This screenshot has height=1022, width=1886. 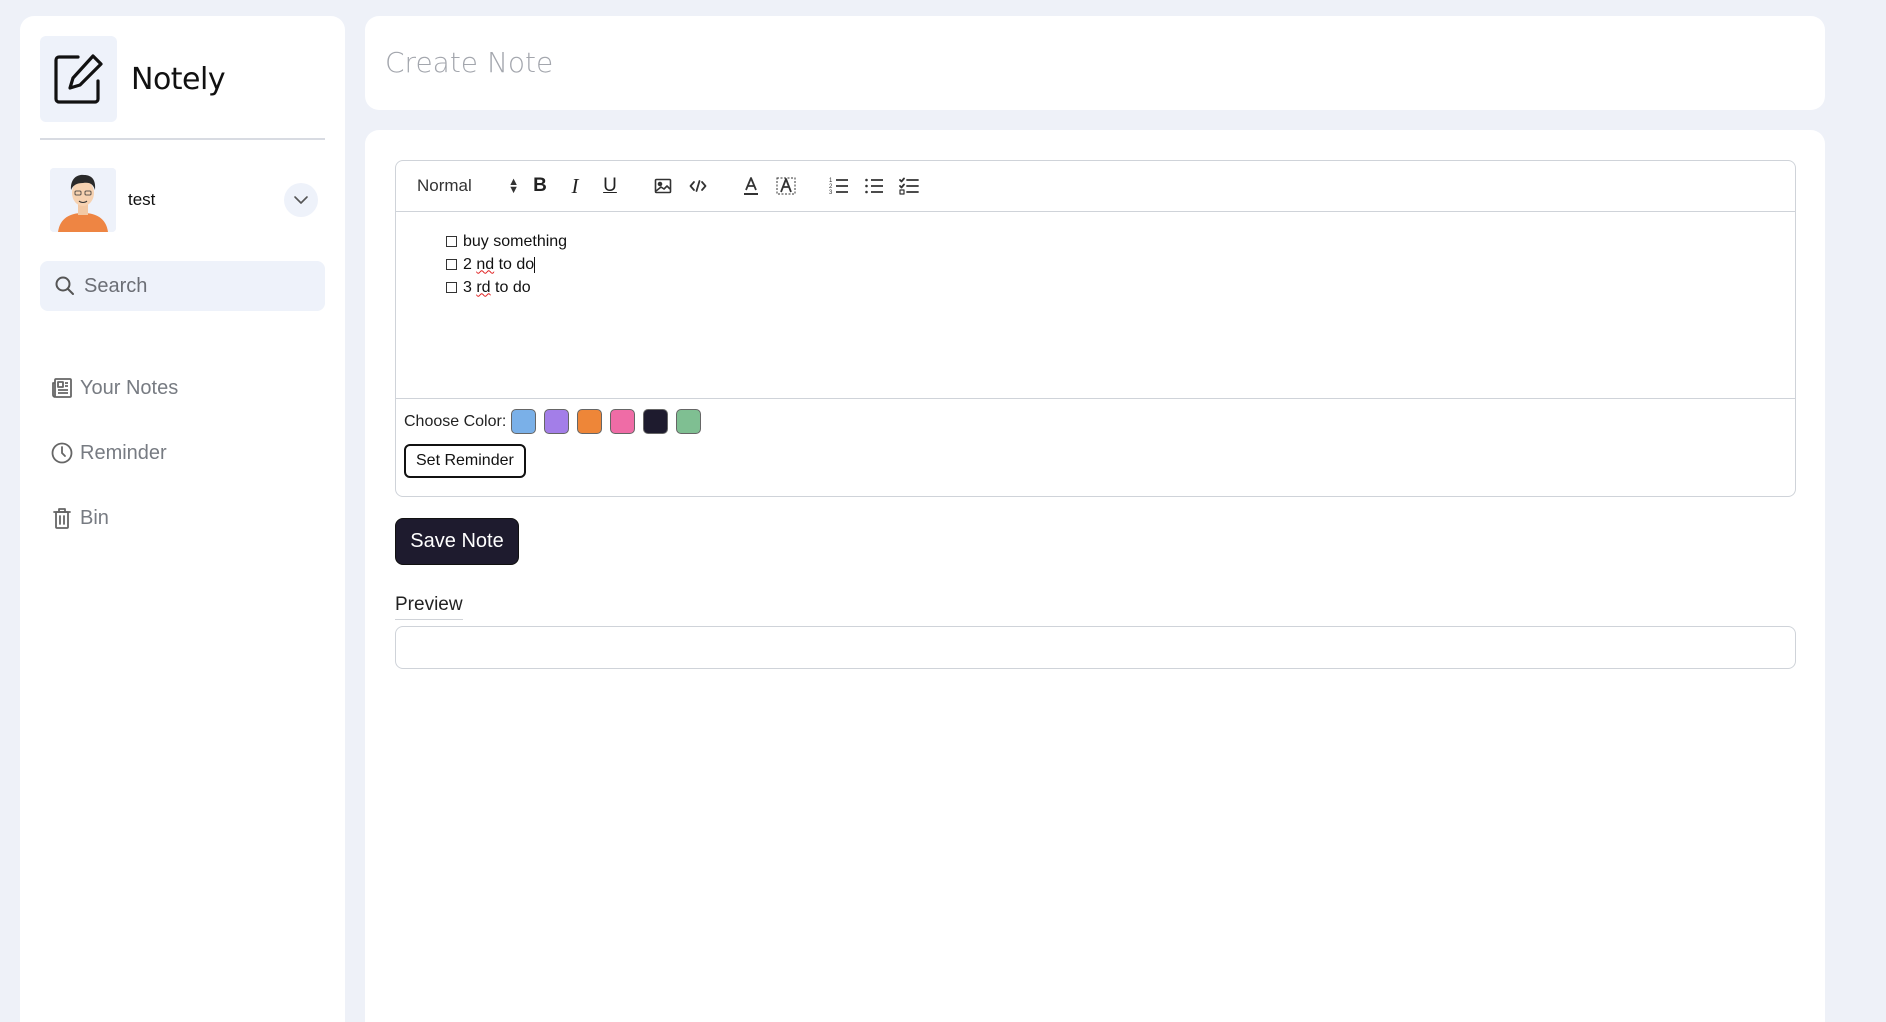 What do you see at coordinates (123, 452) in the screenshot?
I see `sidebar-item-label: Reminder` at bounding box center [123, 452].